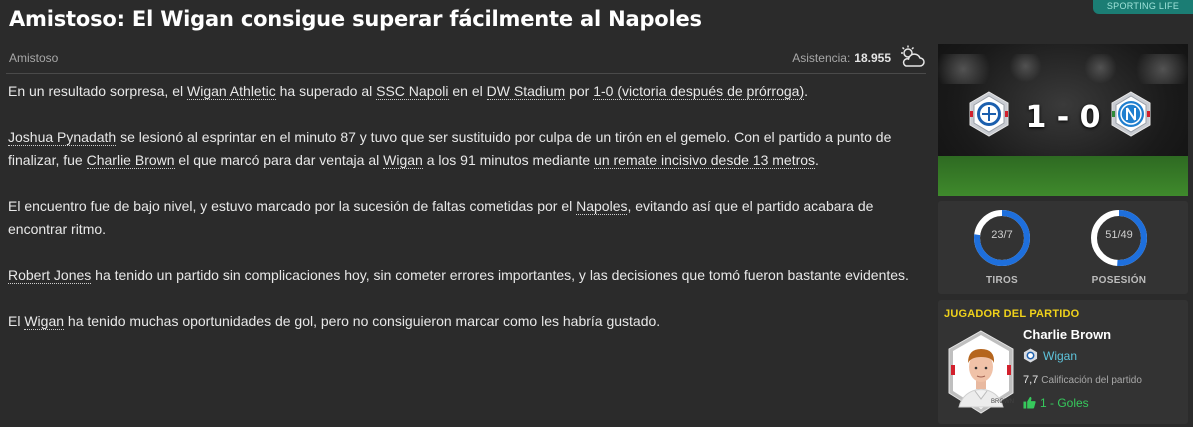 The width and height of the screenshot is (1193, 427). What do you see at coordinates (130, 160) in the screenshot?
I see `link-charlie-brown: Charlie Brown` at bounding box center [130, 160].